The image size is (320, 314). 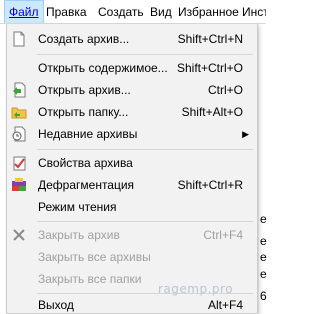 What do you see at coordinates (86, 185) in the screenshot?
I see `menu-item-label: Дефрагментация` at bounding box center [86, 185].